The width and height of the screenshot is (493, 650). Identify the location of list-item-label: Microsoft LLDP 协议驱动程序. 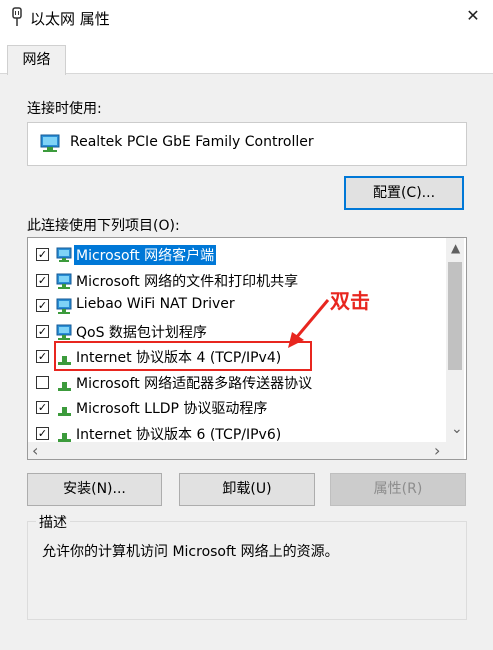
(172, 409).